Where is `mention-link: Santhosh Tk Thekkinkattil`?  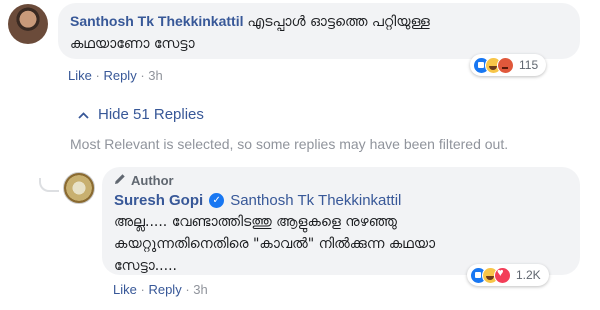
mention-link: Santhosh Tk Thekkinkattil is located at coordinates (315, 200).